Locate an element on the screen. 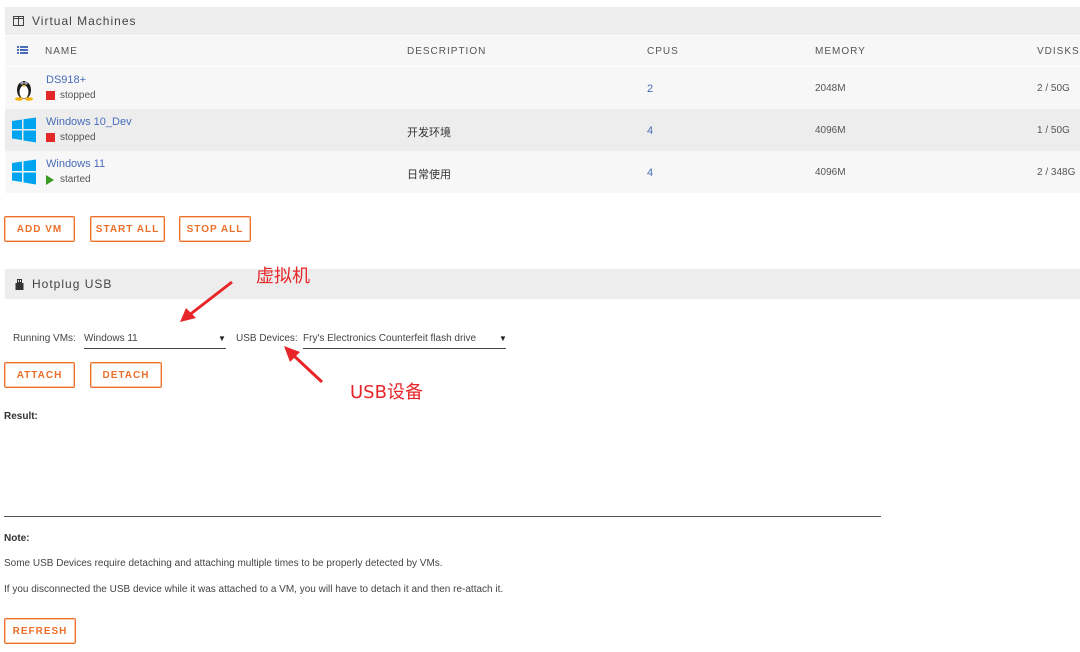 This screenshot has width=1080, height=652. attach-button: ATTACH is located at coordinates (39, 375).